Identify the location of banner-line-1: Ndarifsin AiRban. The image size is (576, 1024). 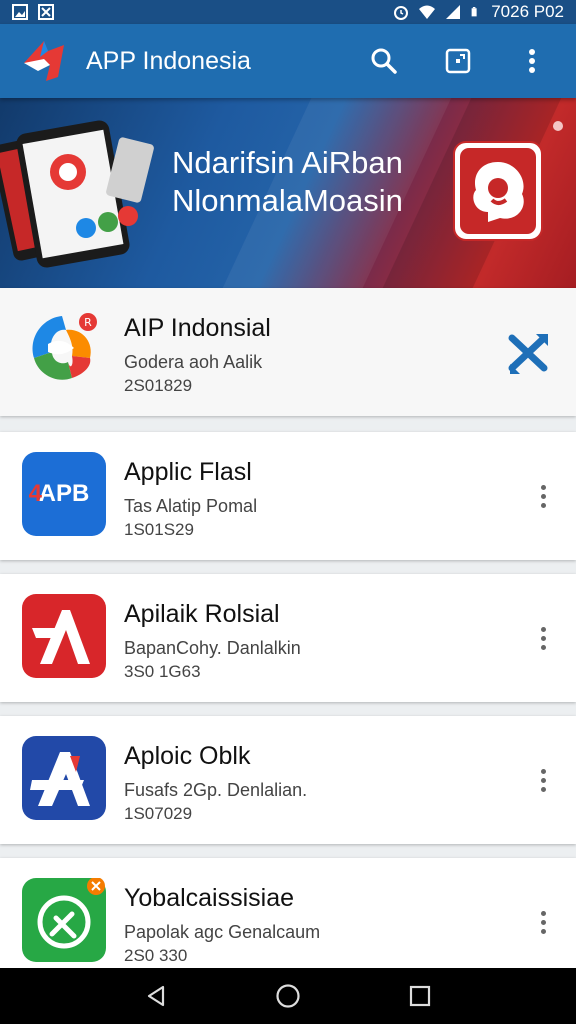
(287, 162).